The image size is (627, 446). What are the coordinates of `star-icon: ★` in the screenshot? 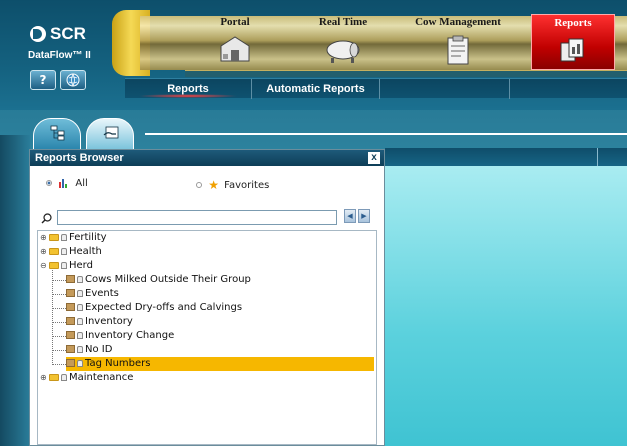 It's located at (213, 185).